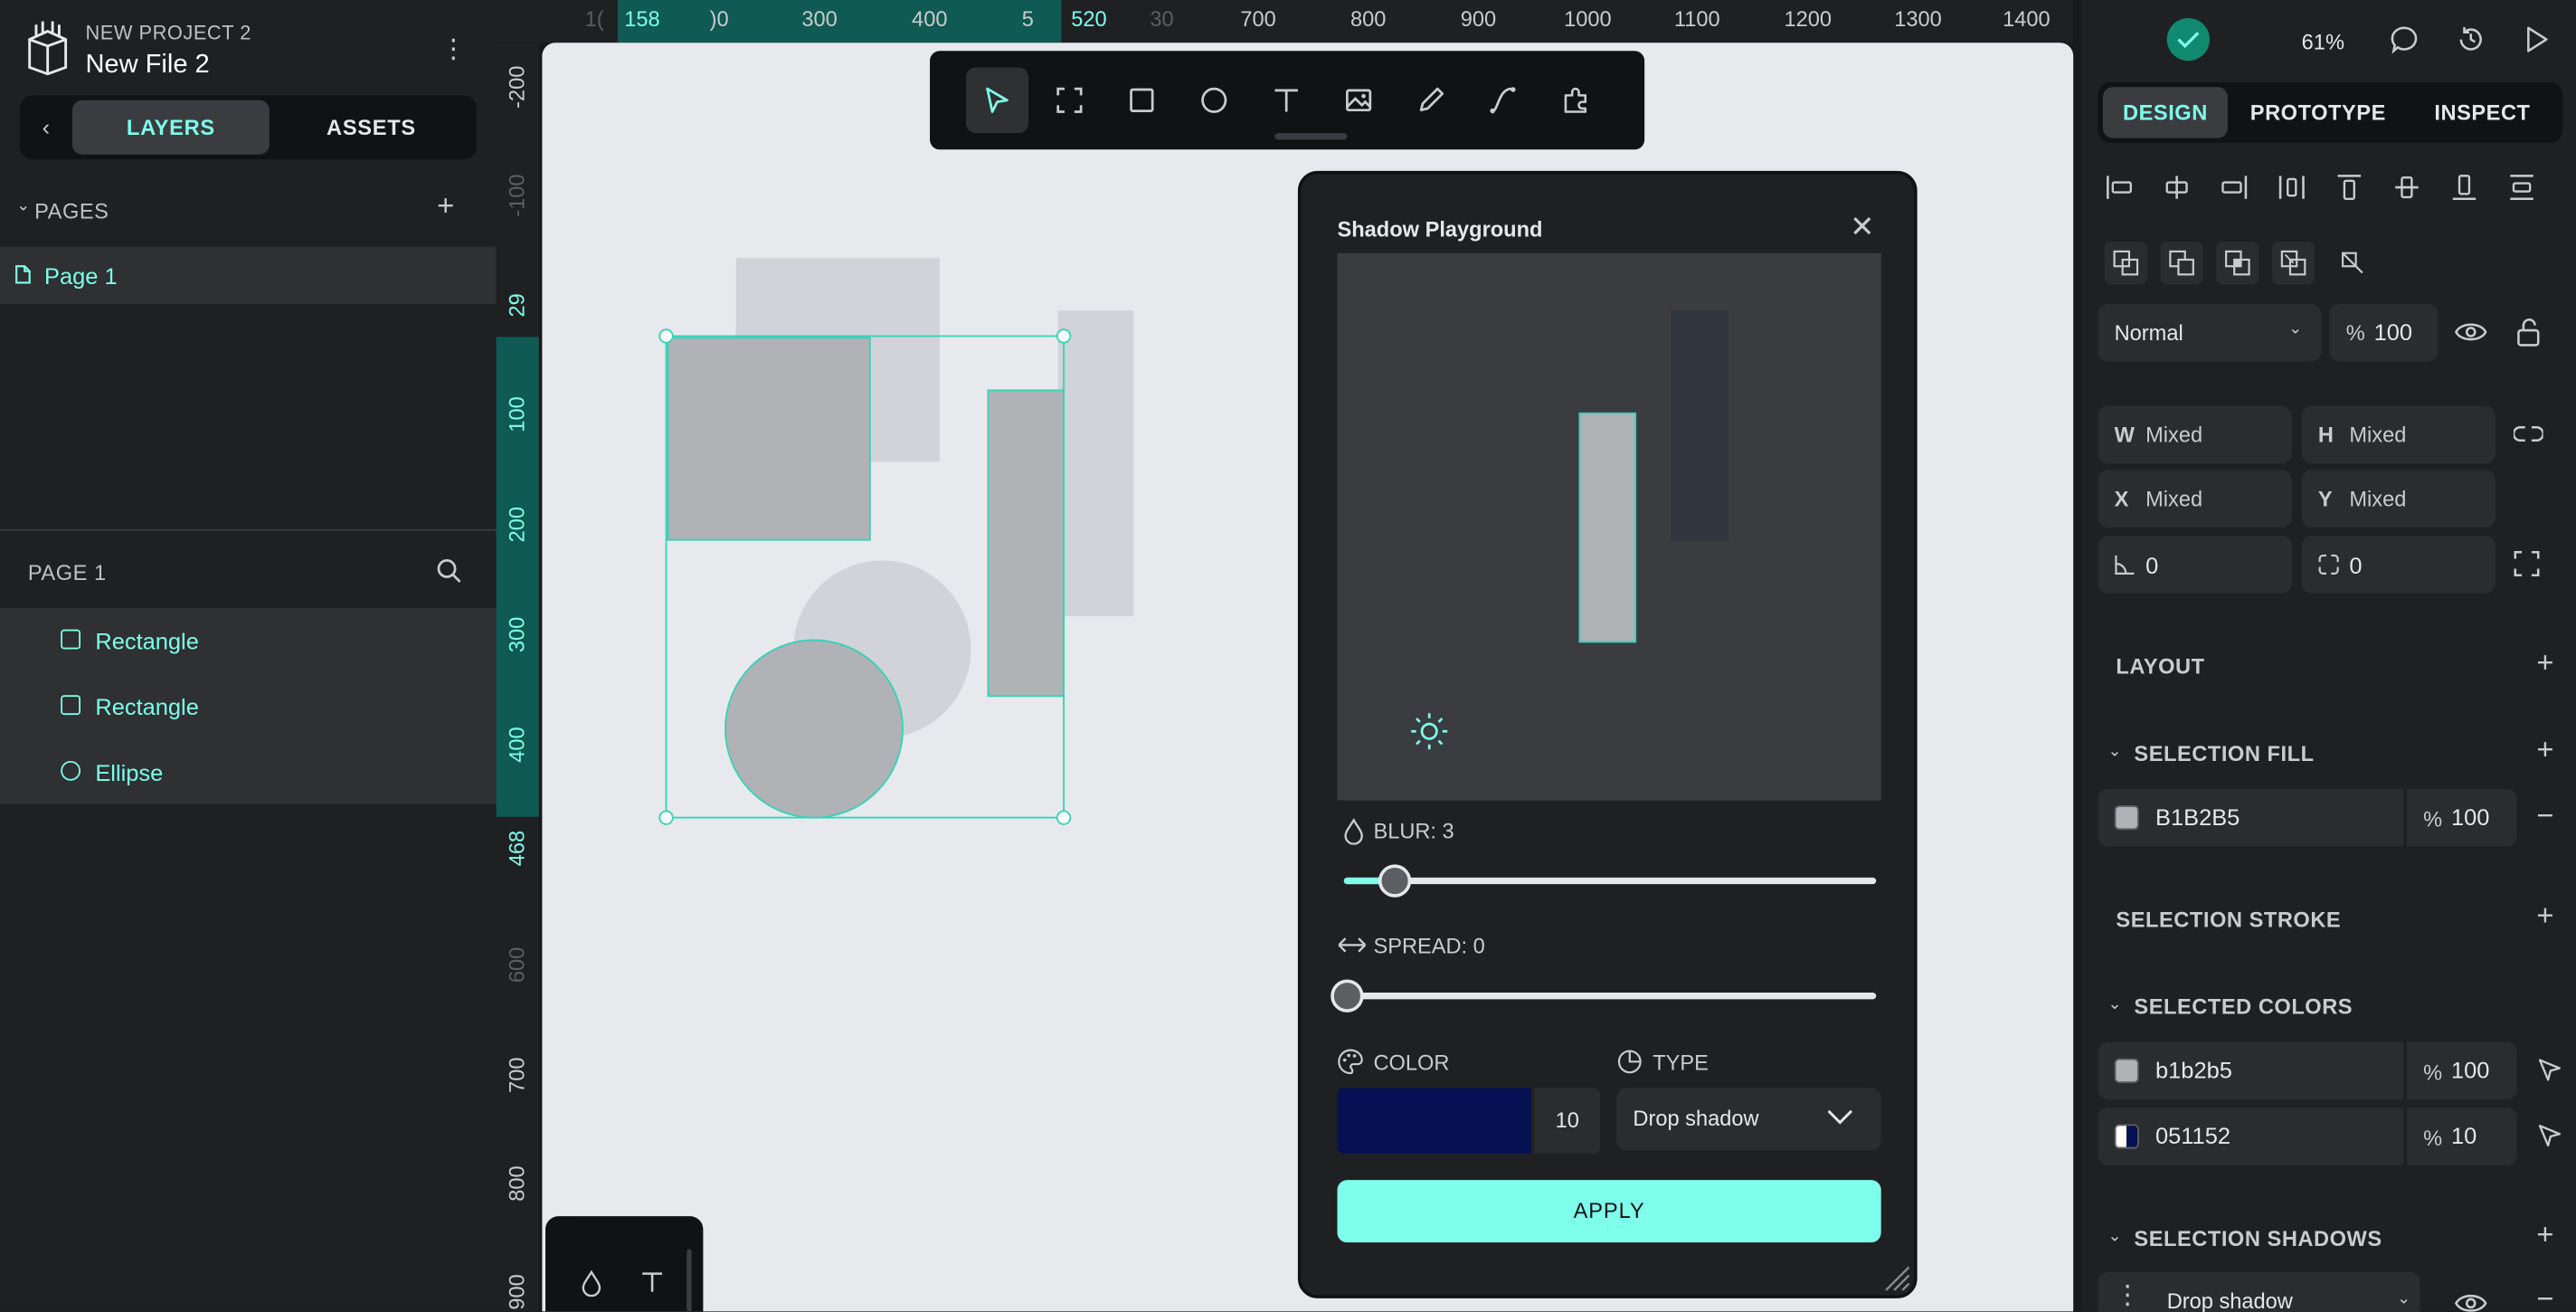  What do you see at coordinates (2461, 1136) in the screenshot?
I see `color-opacity-input: % 10` at bounding box center [2461, 1136].